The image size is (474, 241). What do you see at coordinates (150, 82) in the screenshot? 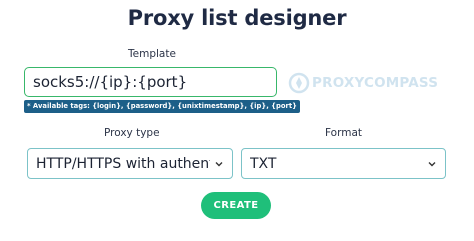
I see `template-input` at bounding box center [150, 82].